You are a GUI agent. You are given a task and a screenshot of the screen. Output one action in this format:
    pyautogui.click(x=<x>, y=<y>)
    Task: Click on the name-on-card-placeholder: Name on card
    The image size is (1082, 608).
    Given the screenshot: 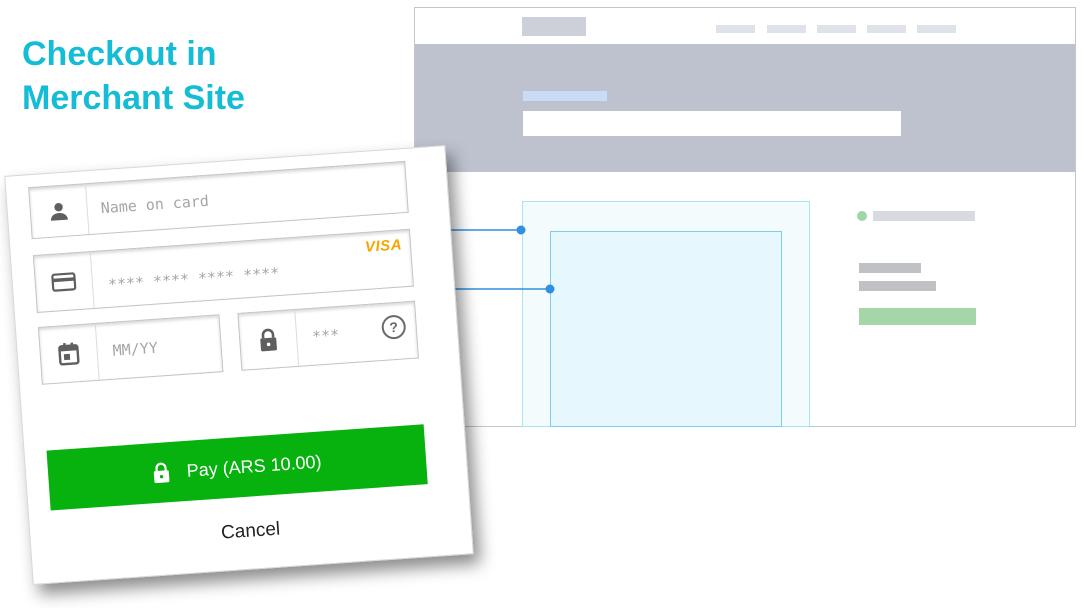 What is the action you would take?
    pyautogui.click(x=155, y=204)
    